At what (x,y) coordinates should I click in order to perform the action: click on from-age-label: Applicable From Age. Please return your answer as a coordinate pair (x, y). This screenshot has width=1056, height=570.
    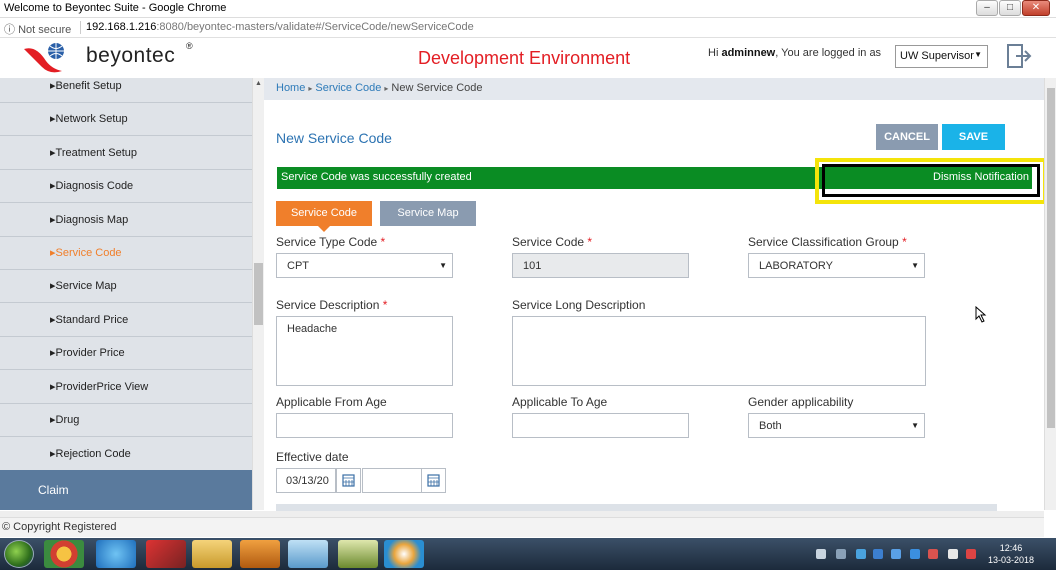
    Looking at the image, I should click on (331, 402).